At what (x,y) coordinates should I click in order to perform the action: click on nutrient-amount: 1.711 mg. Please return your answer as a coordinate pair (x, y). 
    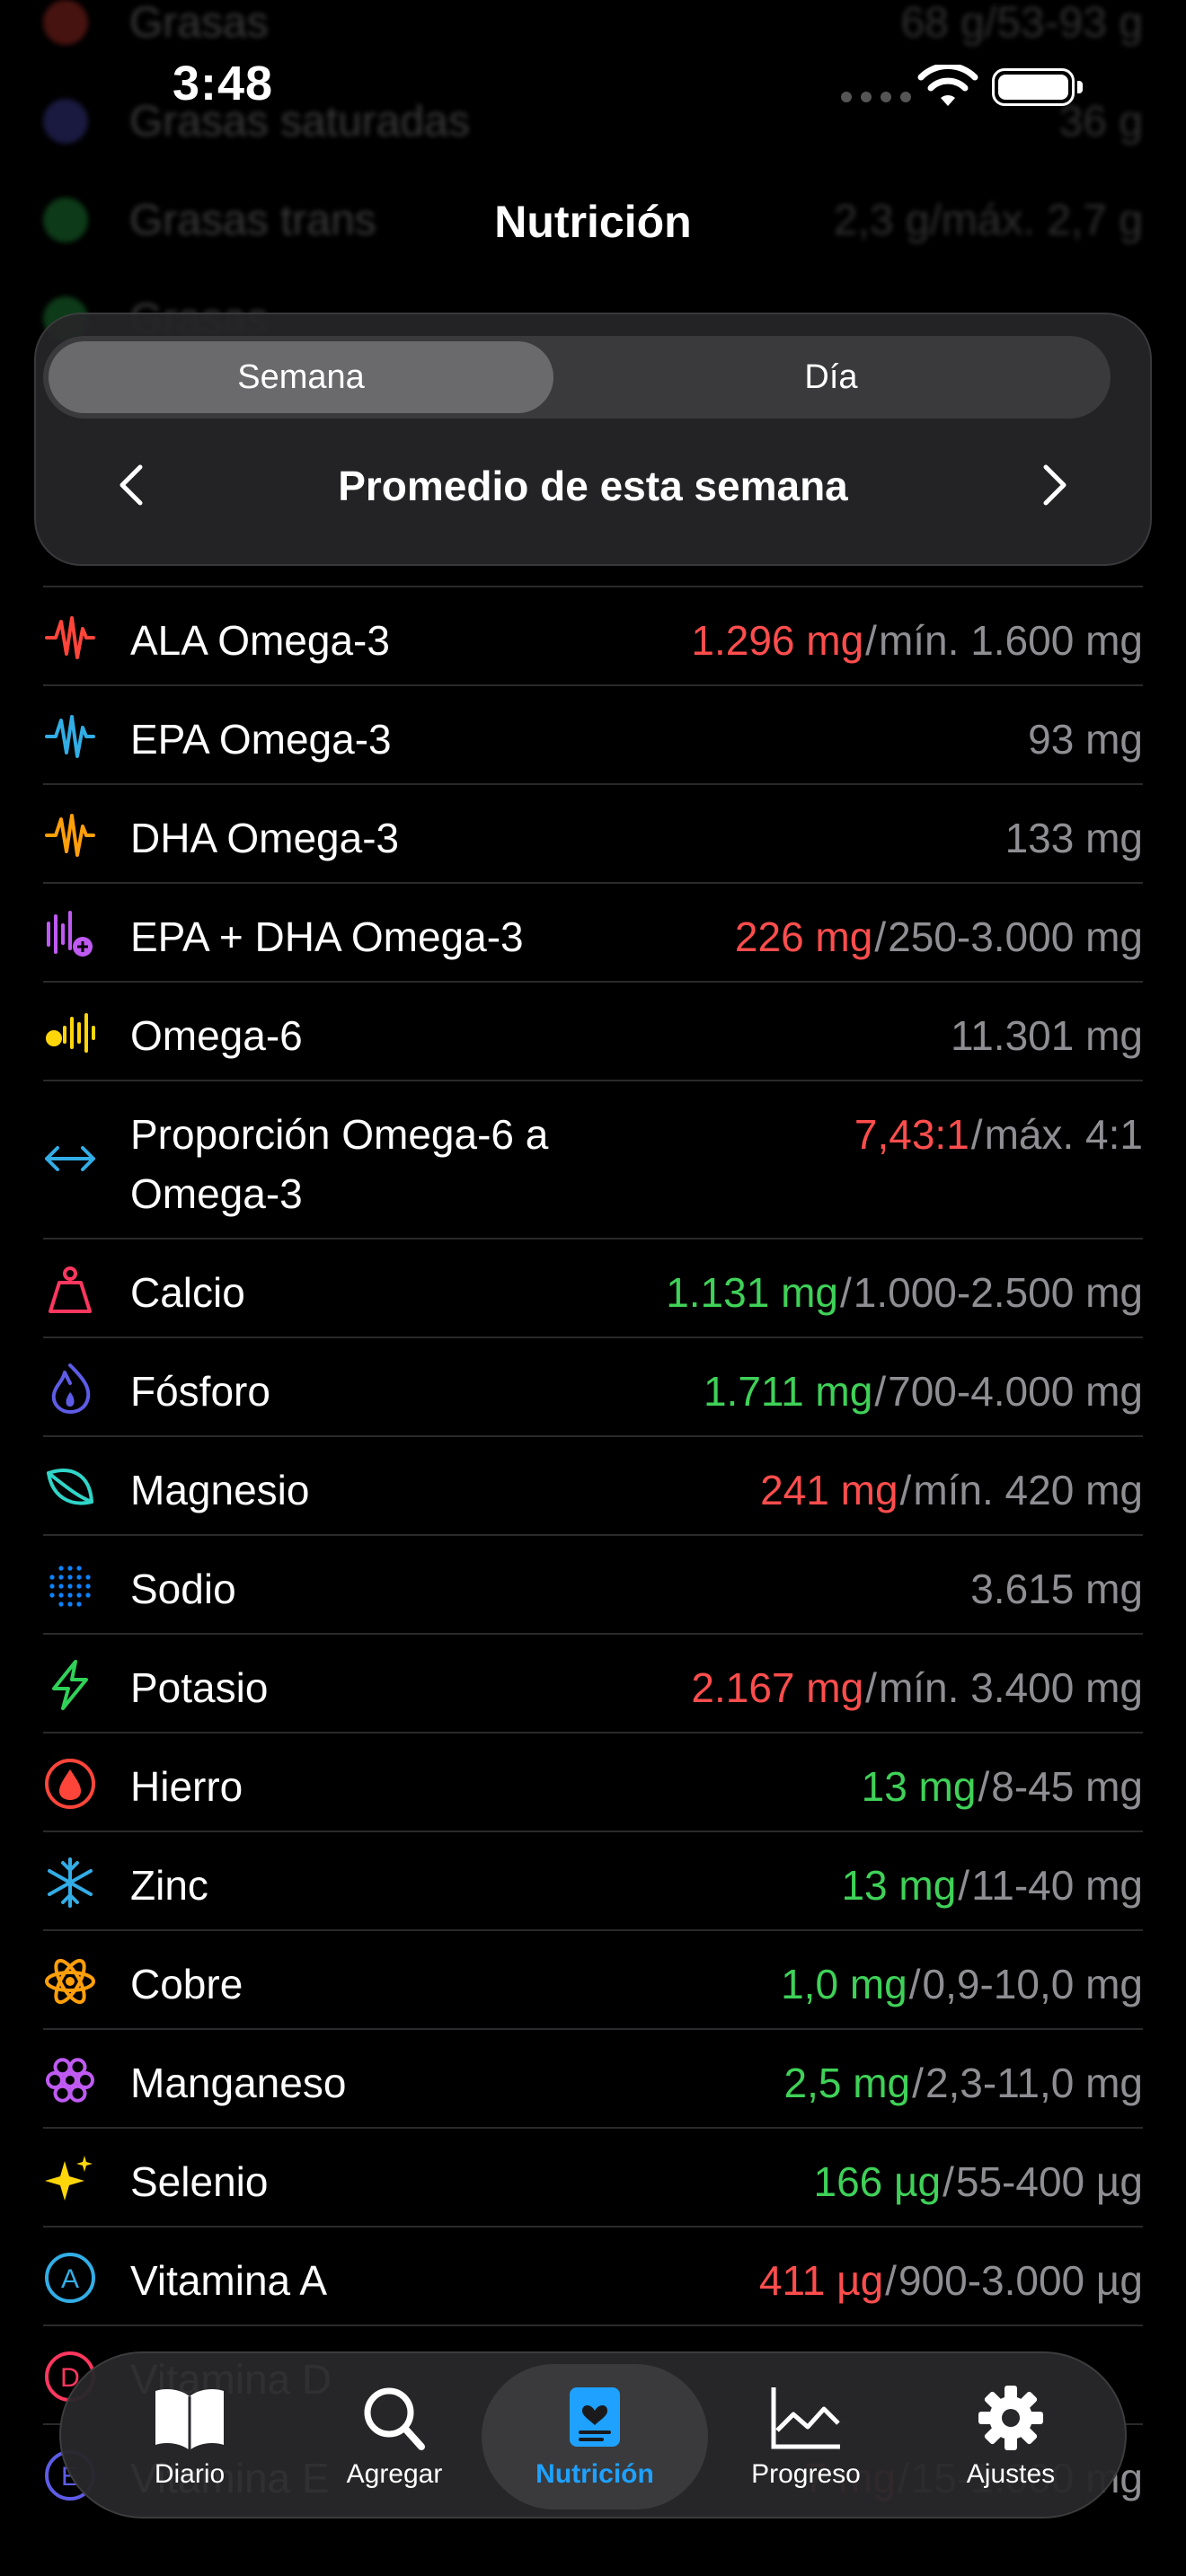
    Looking at the image, I should click on (788, 1391).